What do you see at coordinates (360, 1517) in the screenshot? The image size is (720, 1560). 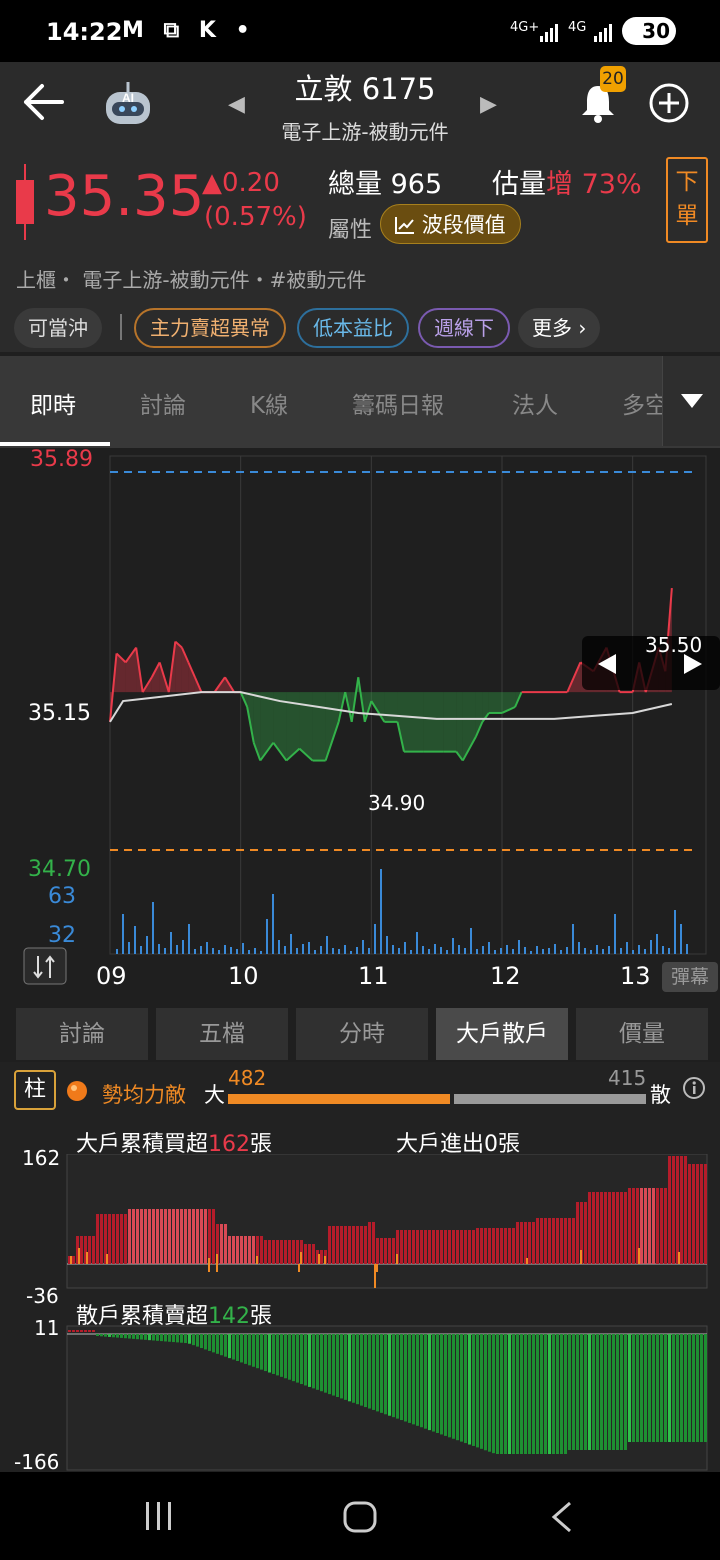 I see `home-icon` at bounding box center [360, 1517].